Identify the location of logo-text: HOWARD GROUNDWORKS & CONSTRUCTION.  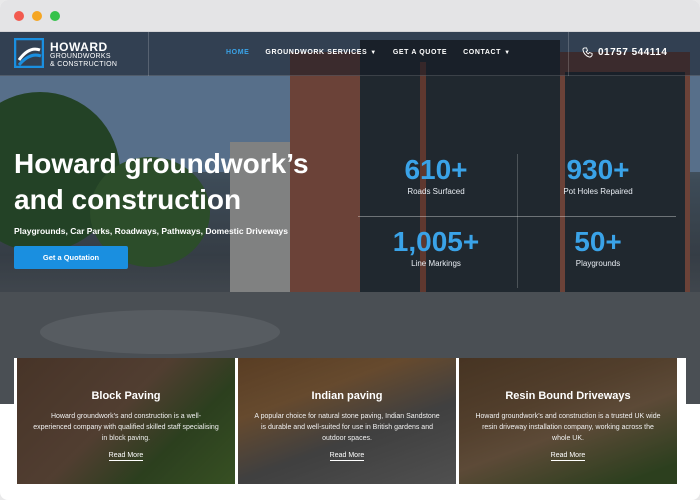
(83, 55).